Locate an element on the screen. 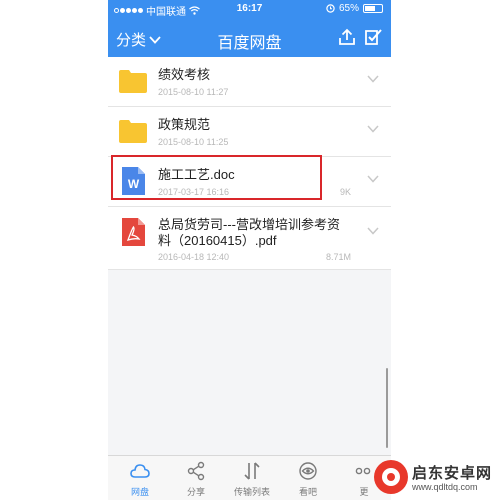 The height and width of the screenshot is (500, 500). file-size: 8.71M is located at coordinates (338, 257).